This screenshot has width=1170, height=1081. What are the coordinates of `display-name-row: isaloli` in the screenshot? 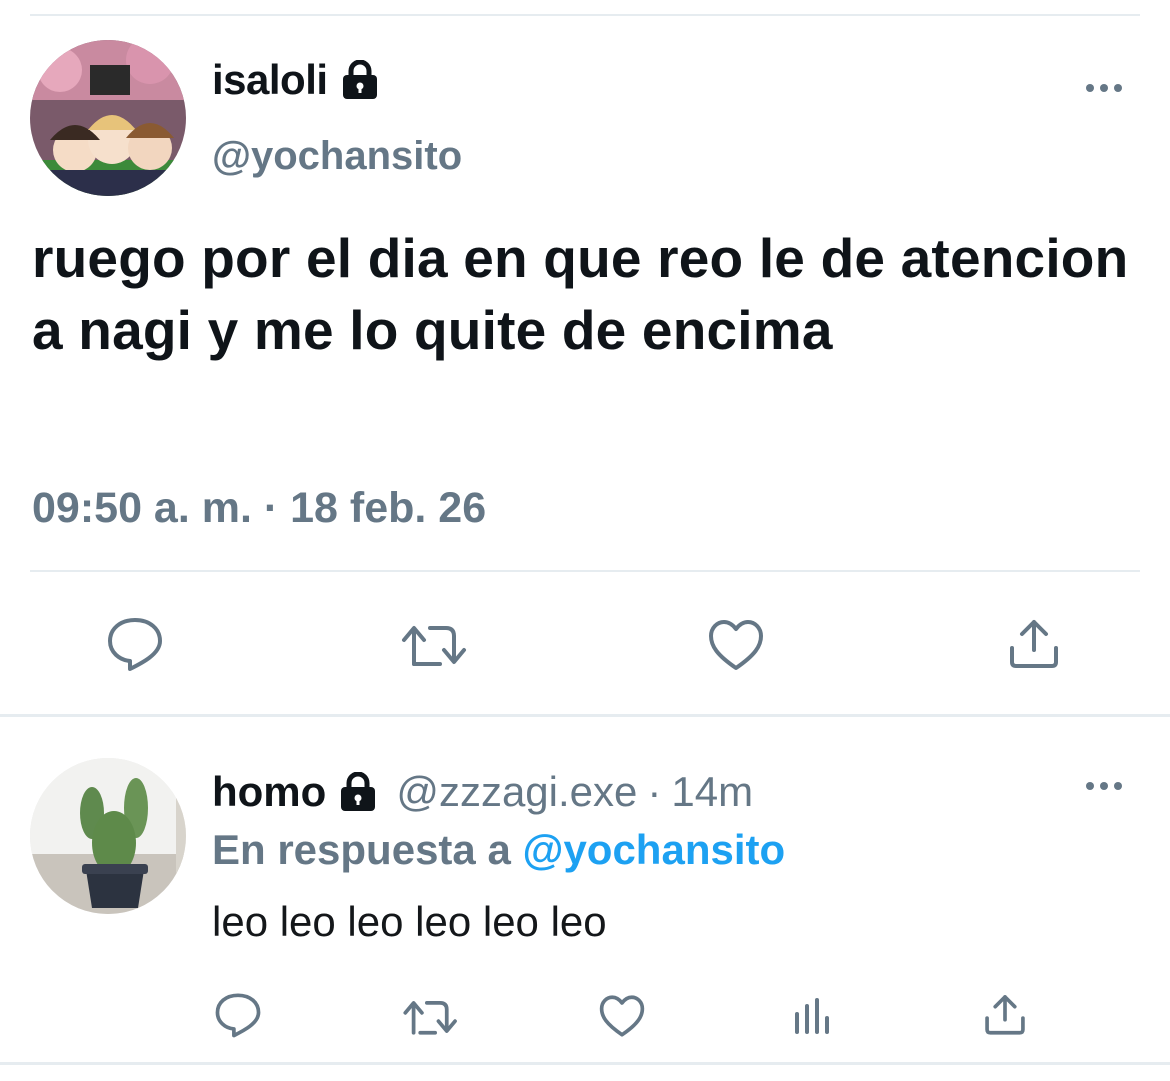 It's located at (297, 80).